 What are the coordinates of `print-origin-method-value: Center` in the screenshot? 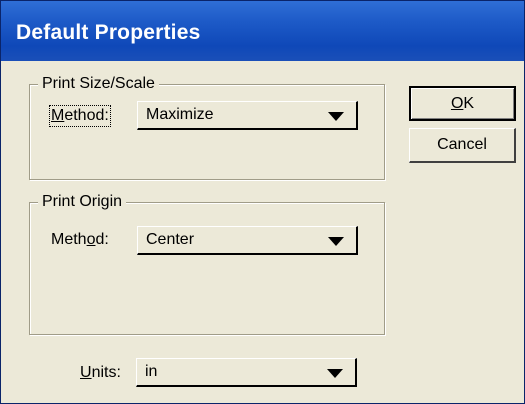 It's located at (170, 239).